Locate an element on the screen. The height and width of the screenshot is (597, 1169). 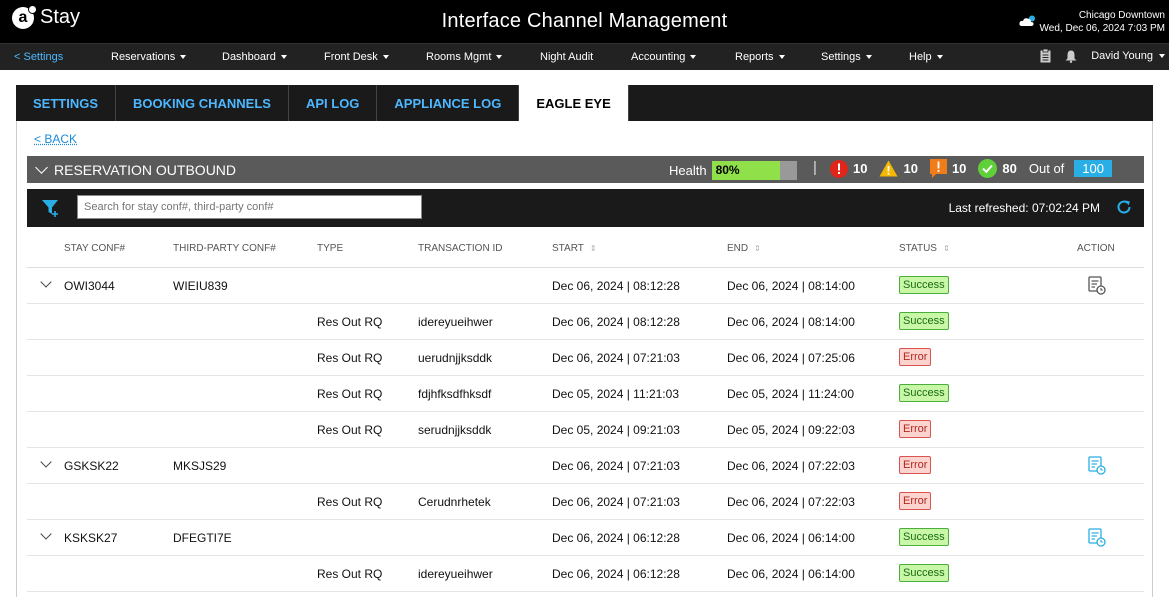
error-icon is located at coordinates (839, 168).